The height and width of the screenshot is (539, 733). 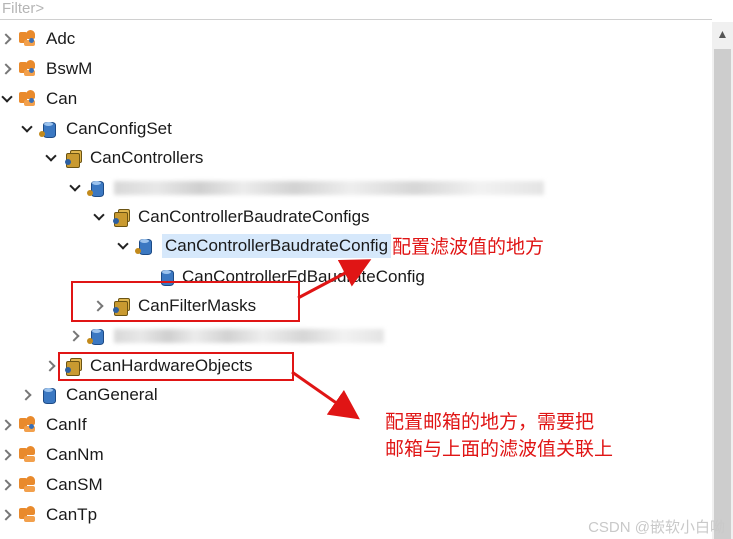 I want to click on annotation-filter-note: 配置滤波值的地方, so click(x=468, y=247).